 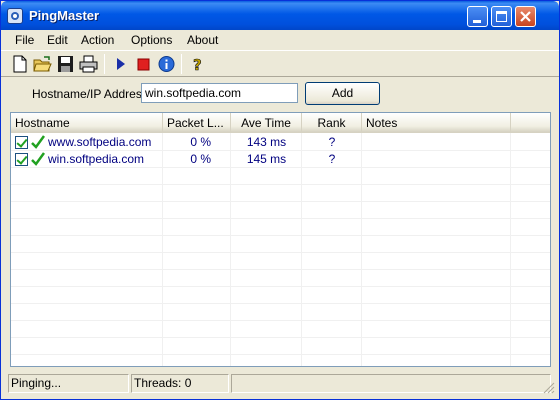 What do you see at coordinates (391, 383) in the screenshot?
I see `status-extra` at bounding box center [391, 383].